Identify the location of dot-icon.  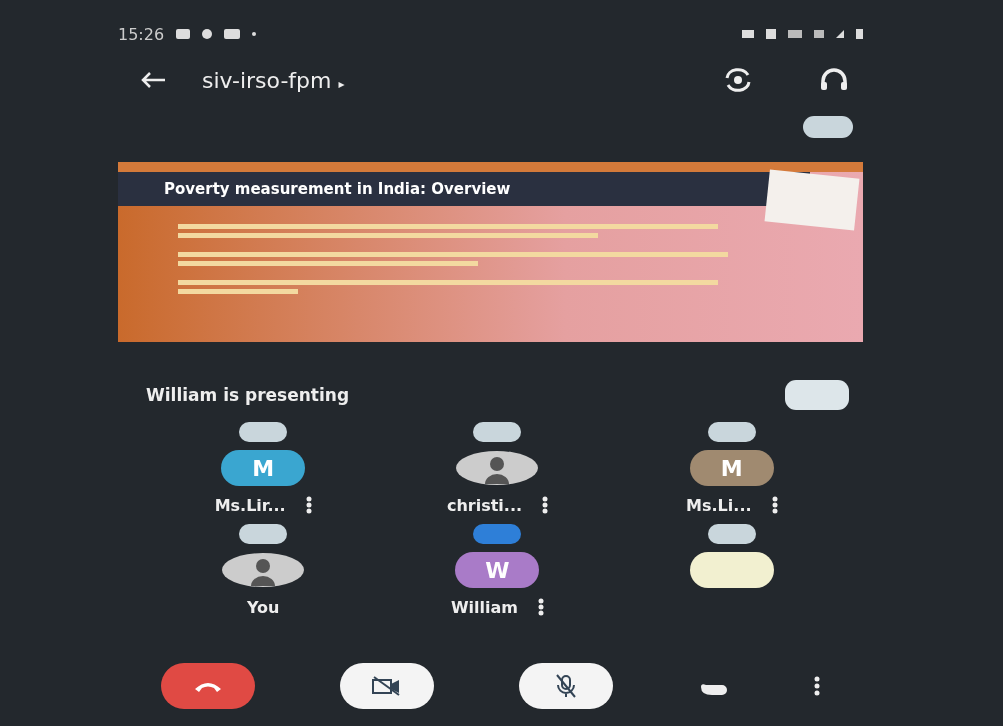
(254, 34).